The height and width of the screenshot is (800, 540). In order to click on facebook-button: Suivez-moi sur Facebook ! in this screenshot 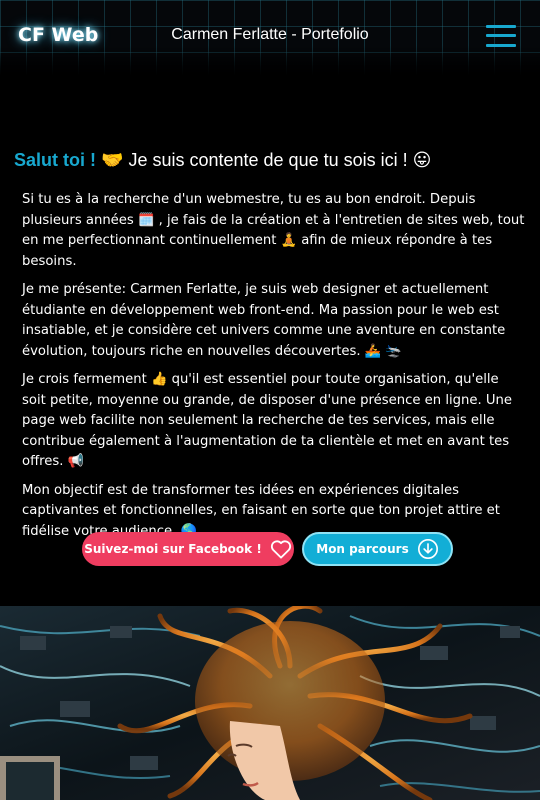, I will do `click(188, 549)`.